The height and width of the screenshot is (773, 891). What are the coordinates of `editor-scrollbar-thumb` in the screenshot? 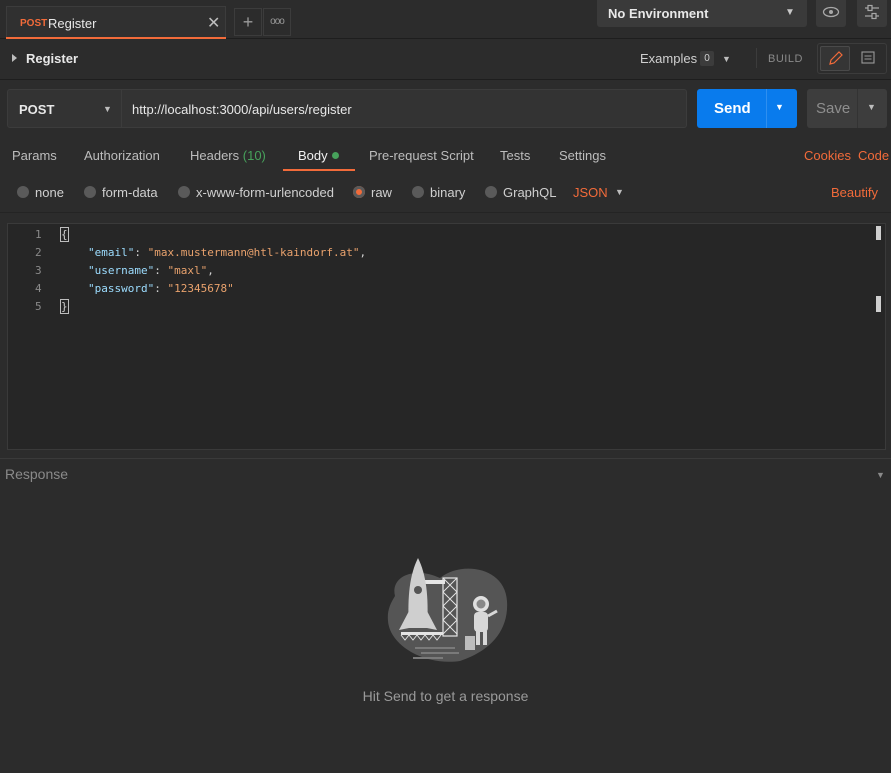 It's located at (878, 233).